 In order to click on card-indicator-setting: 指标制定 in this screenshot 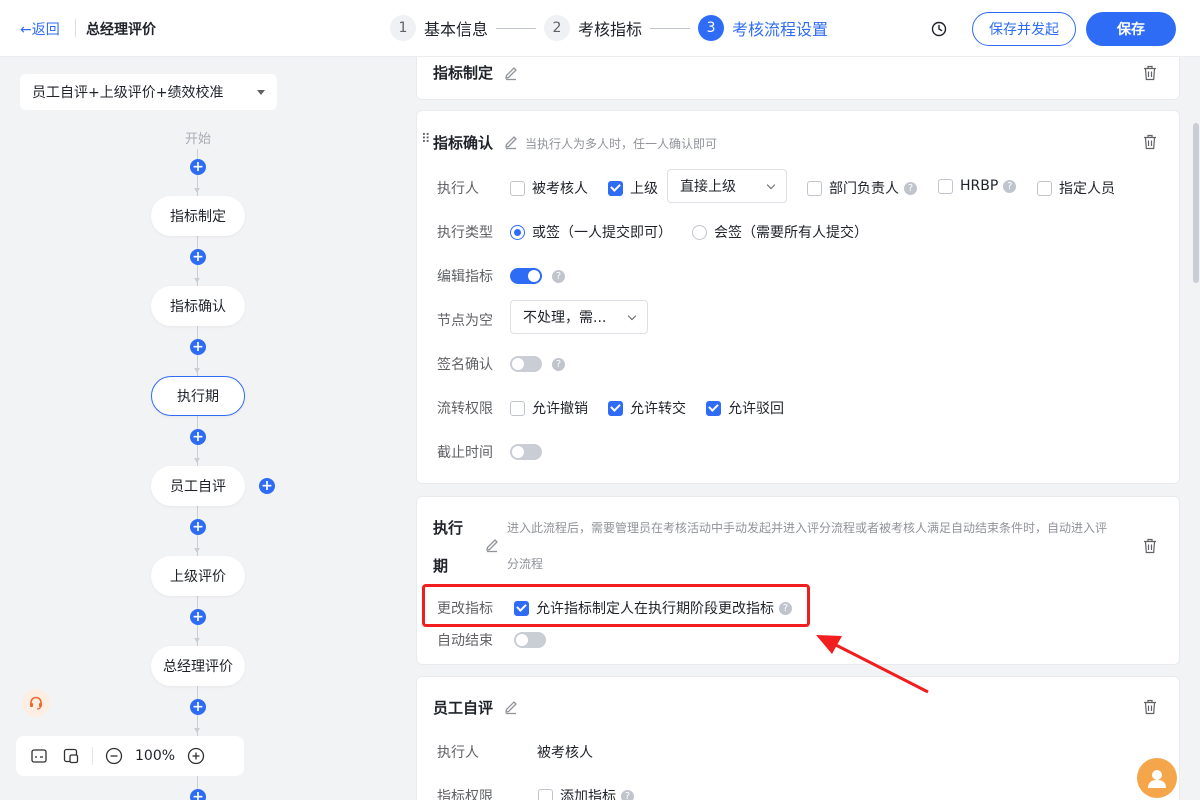, I will do `click(798, 78)`.